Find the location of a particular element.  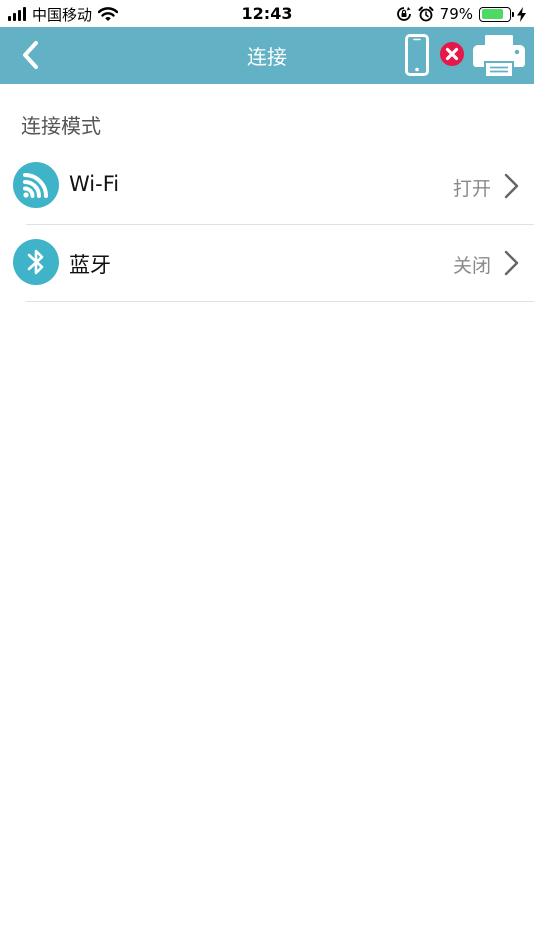

phone-icon is located at coordinates (417, 55).